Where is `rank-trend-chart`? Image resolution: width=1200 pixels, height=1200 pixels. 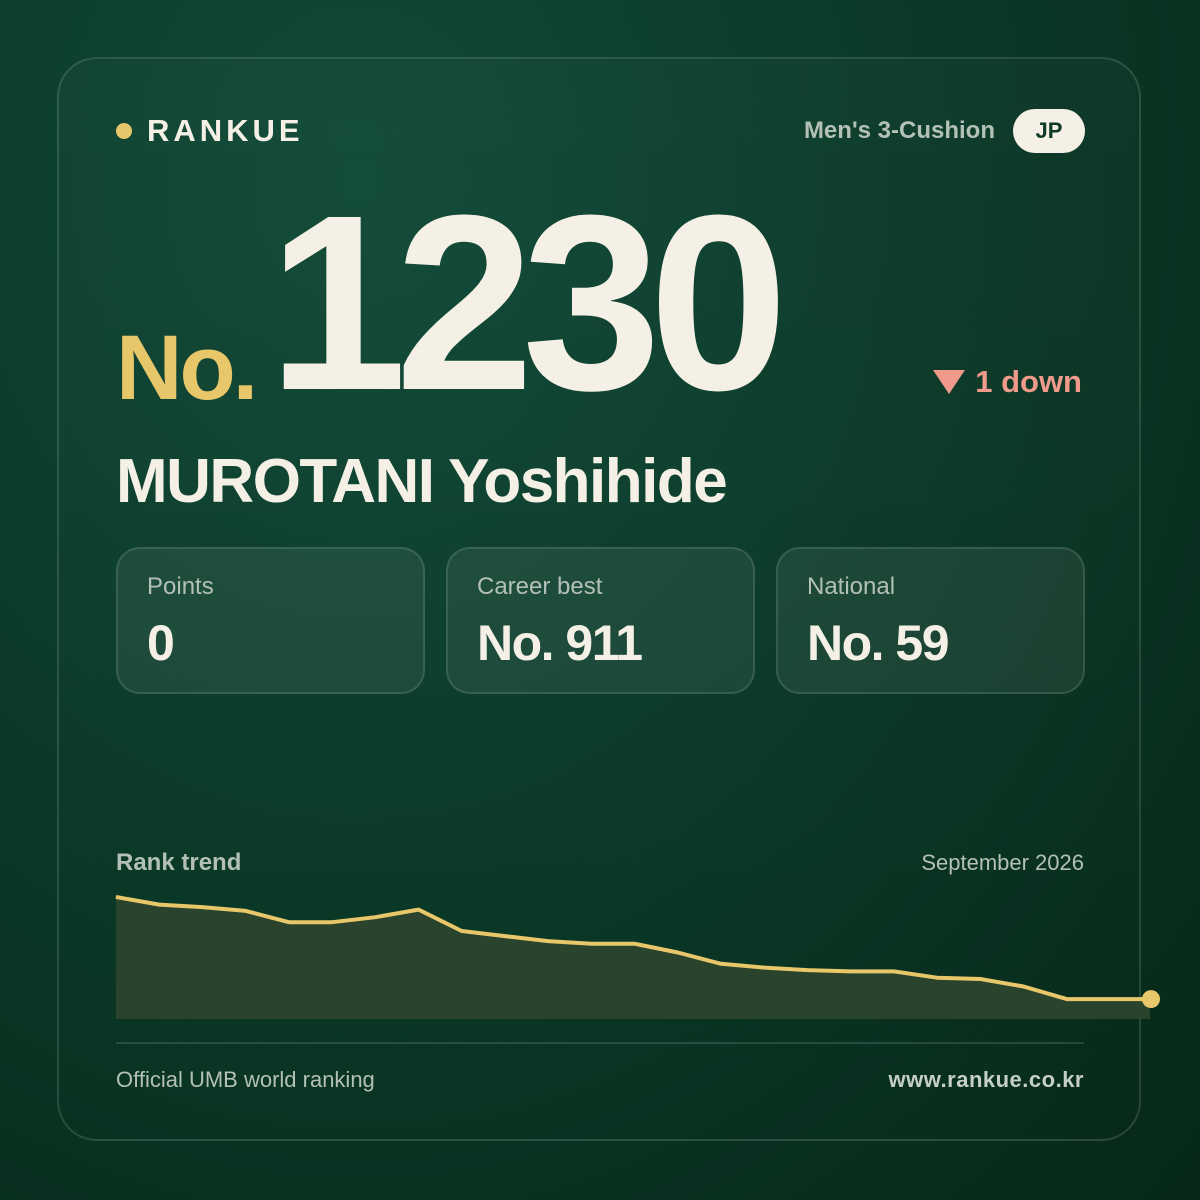 rank-trend-chart is located at coordinates (637, 957).